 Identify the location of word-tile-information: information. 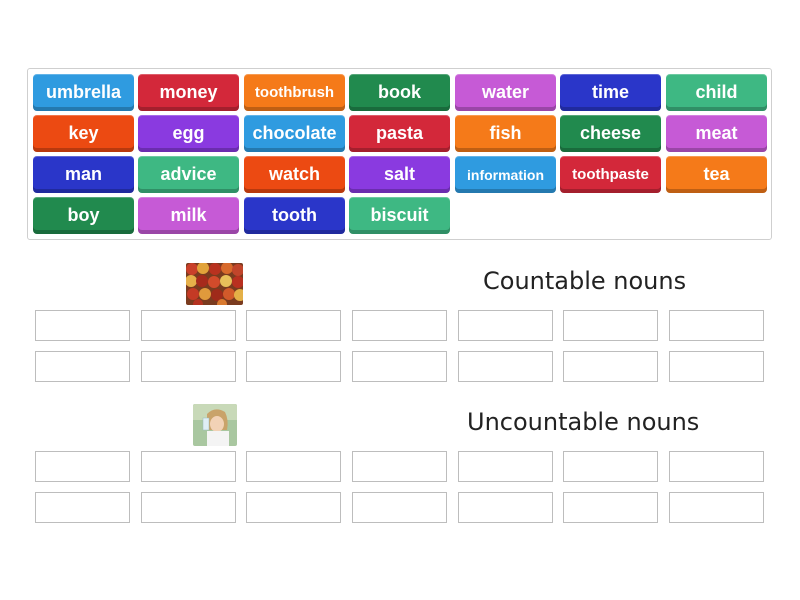
(505, 174).